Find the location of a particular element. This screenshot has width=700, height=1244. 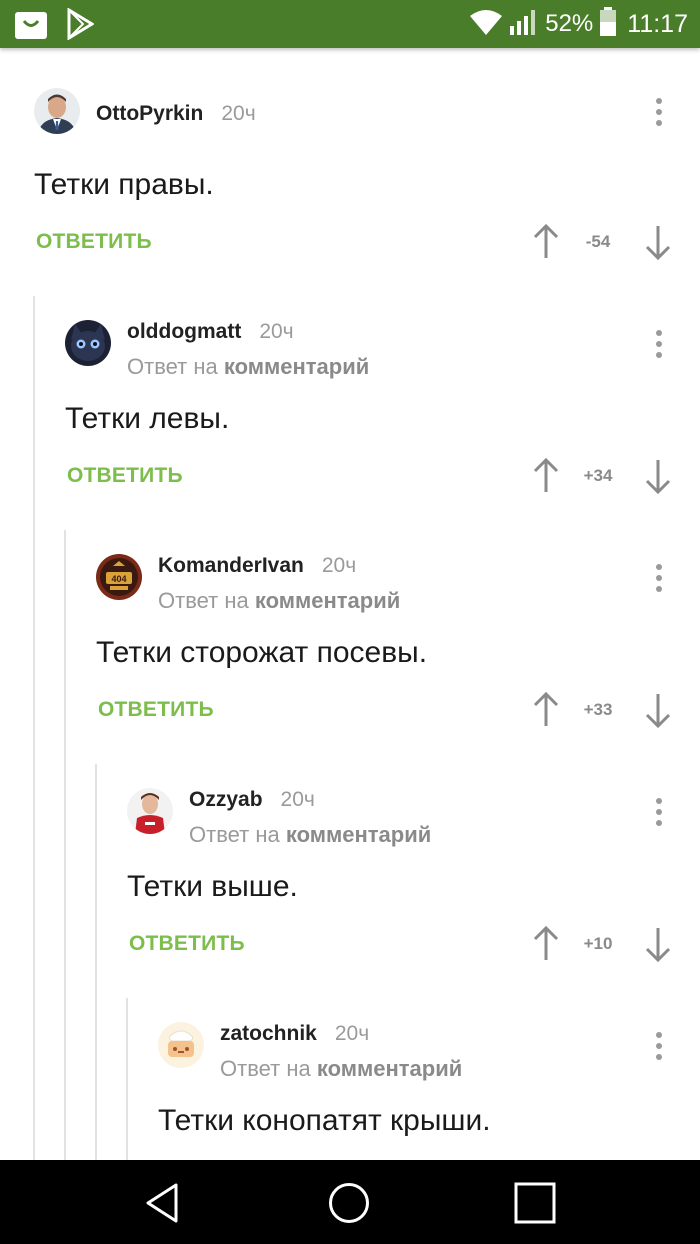

author-name: OttoPyrkin 20ч is located at coordinates (176, 114).